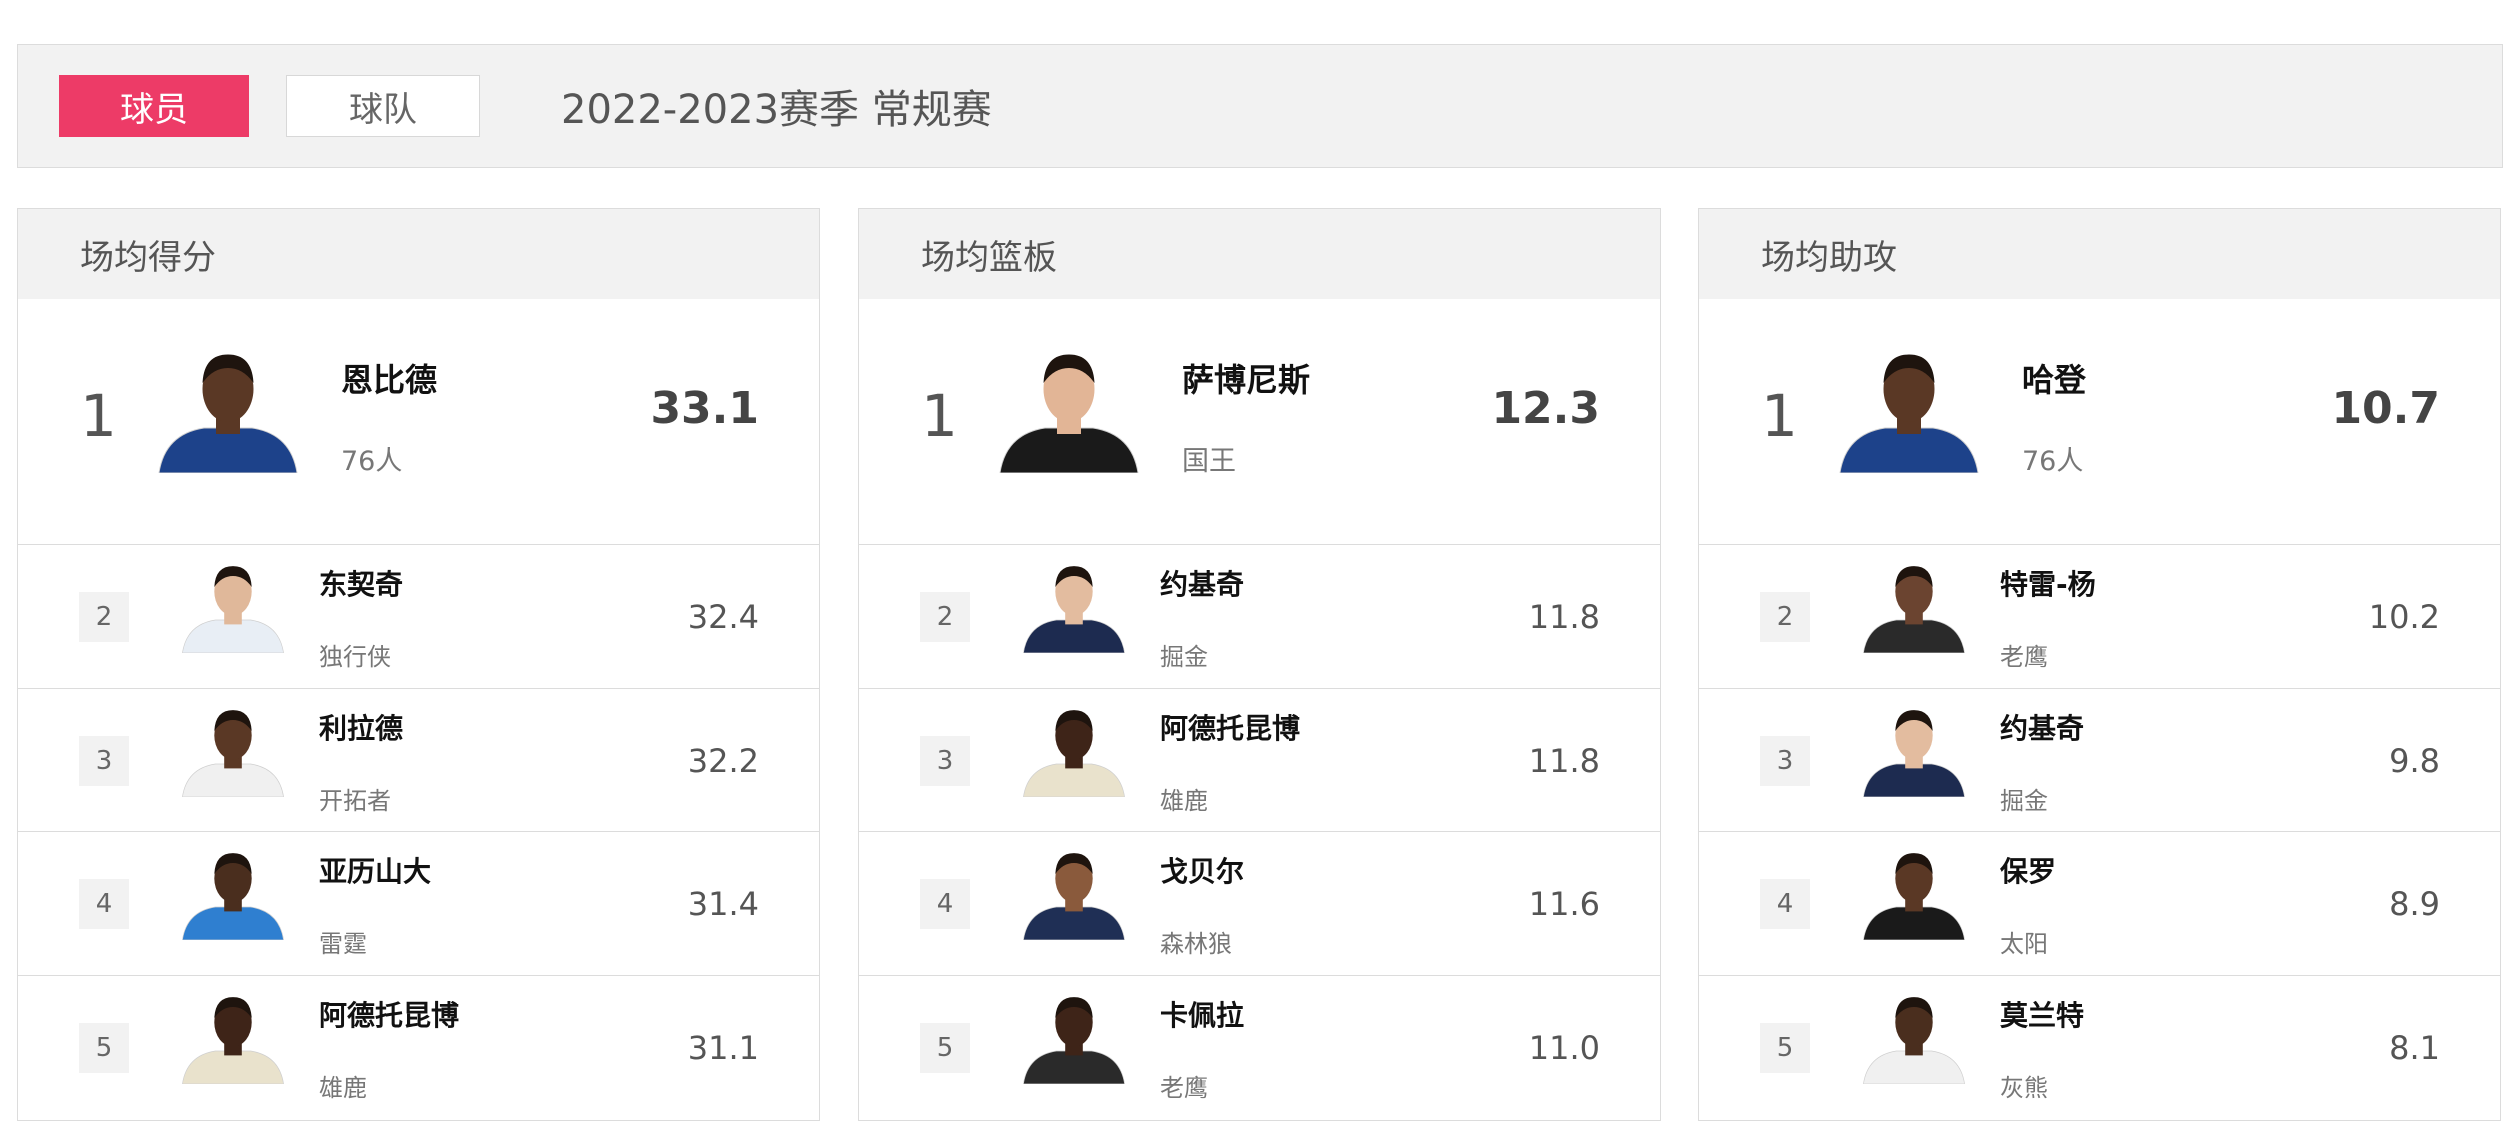 Image resolution: width=2518 pixels, height=1142 pixels. Describe the element at coordinates (2024, 1087) in the screenshot. I see `team-name: 灰熊` at that location.